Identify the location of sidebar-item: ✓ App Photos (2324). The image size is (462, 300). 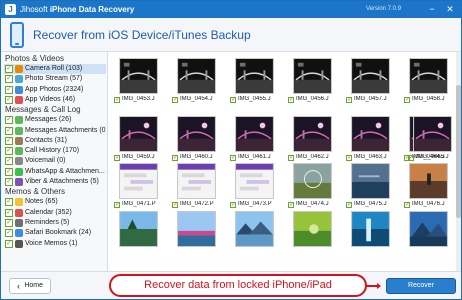
(55, 90).